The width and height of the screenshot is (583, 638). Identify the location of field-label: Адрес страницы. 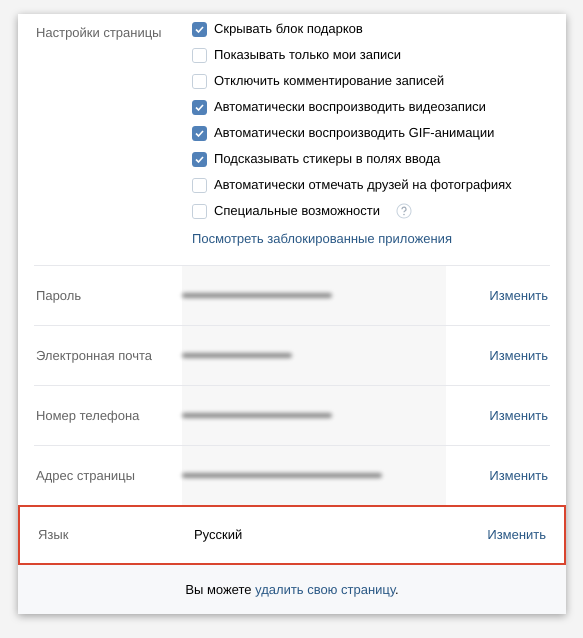
(86, 475).